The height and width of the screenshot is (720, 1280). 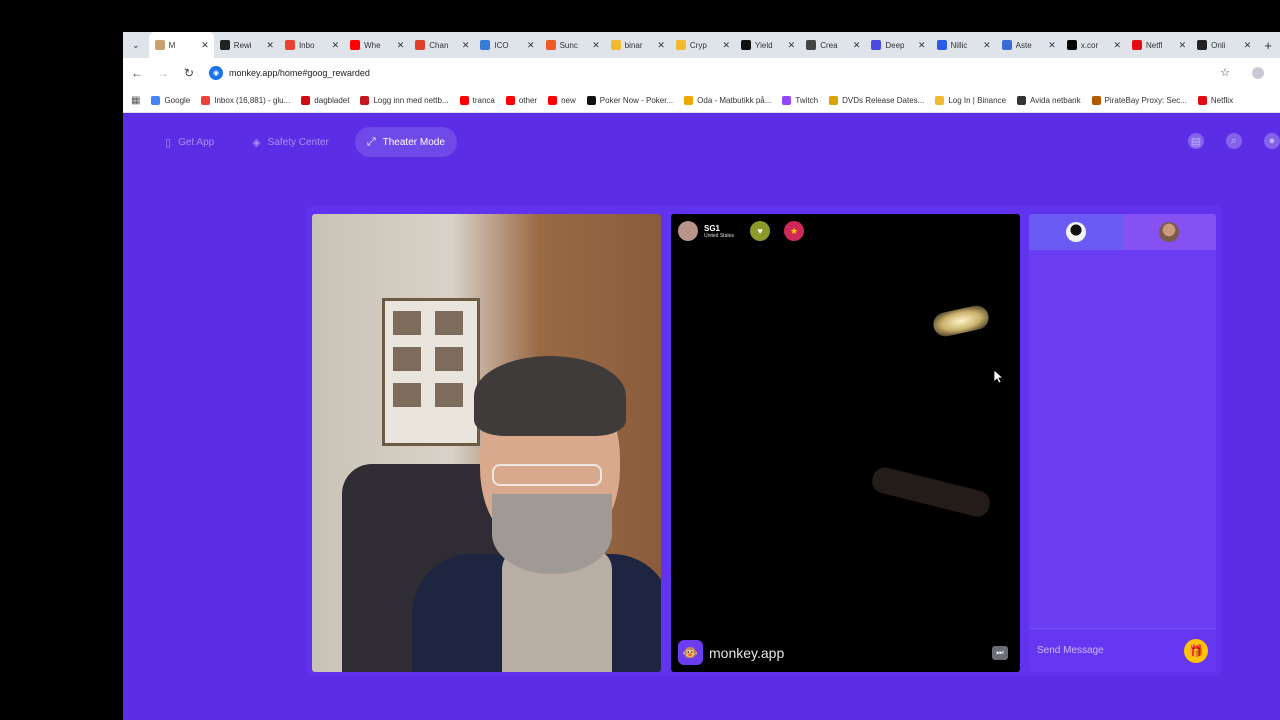 I want to click on browser-tab: Sunc ✕, so click(x=572, y=45).